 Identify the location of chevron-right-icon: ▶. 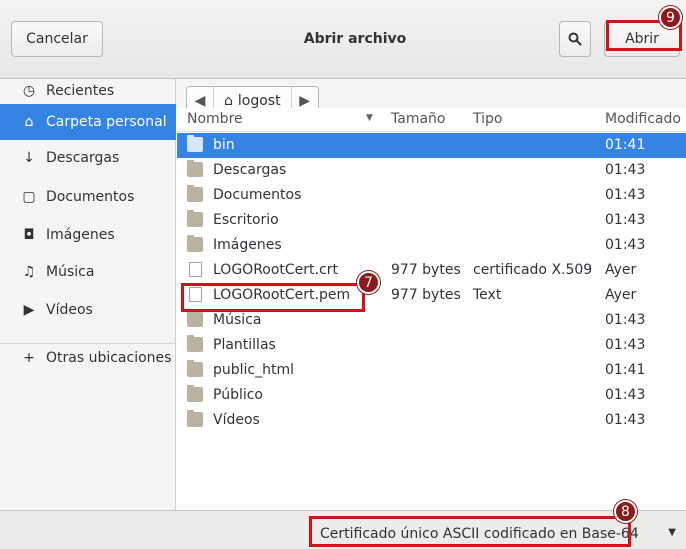
(304, 101).